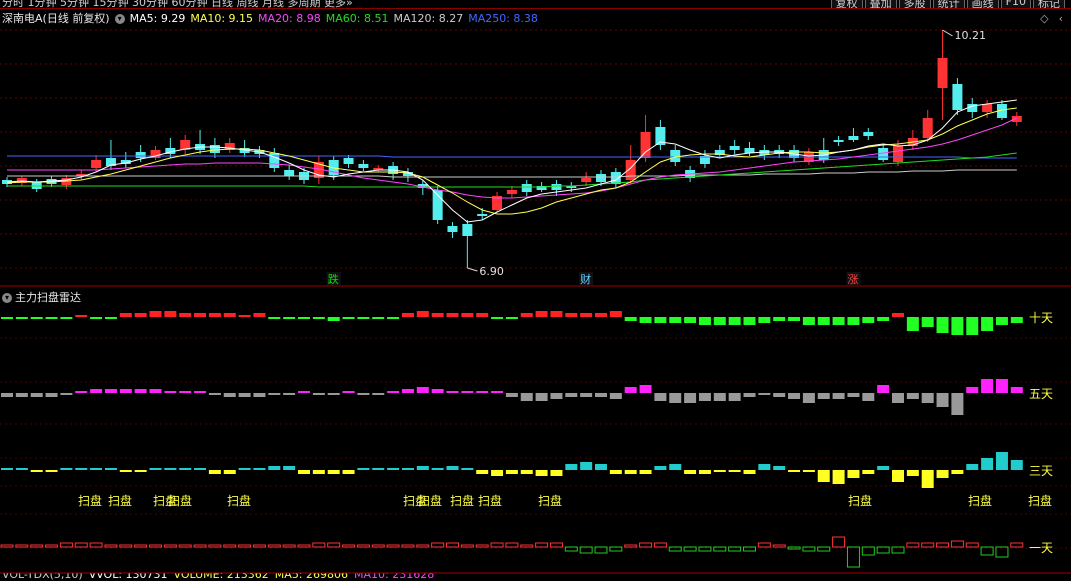  What do you see at coordinates (333, 279) in the screenshot?
I see `marker-0: 跌` at bounding box center [333, 279].